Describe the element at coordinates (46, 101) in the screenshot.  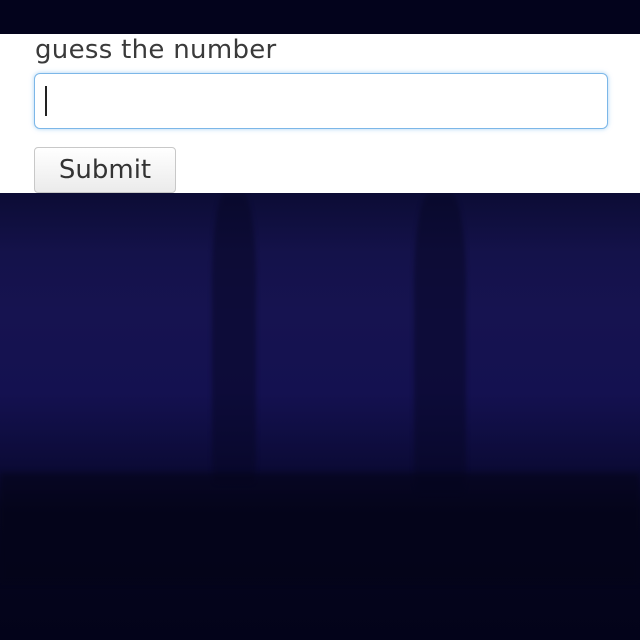
I see `text-cursor` at that location.